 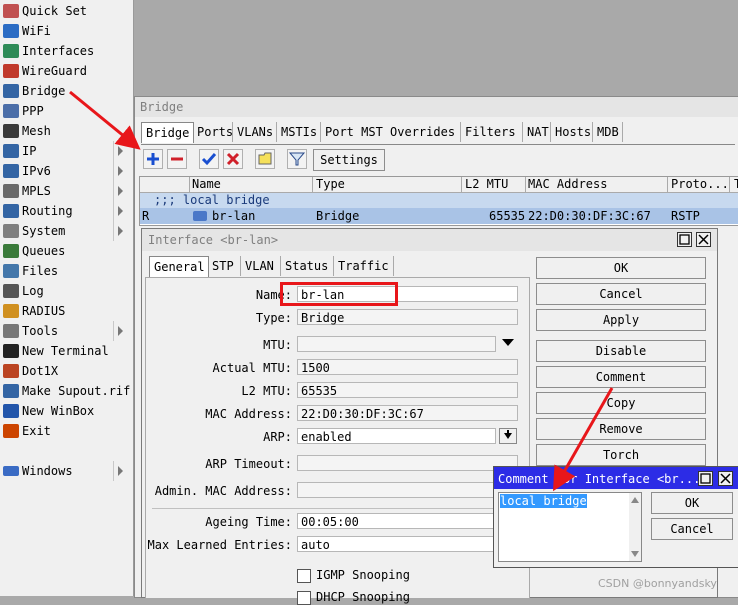 What do you see at coordinates (105, 120) in the screenshot?
I see `arrow-to-add-button` at bounding box center [105, 120].